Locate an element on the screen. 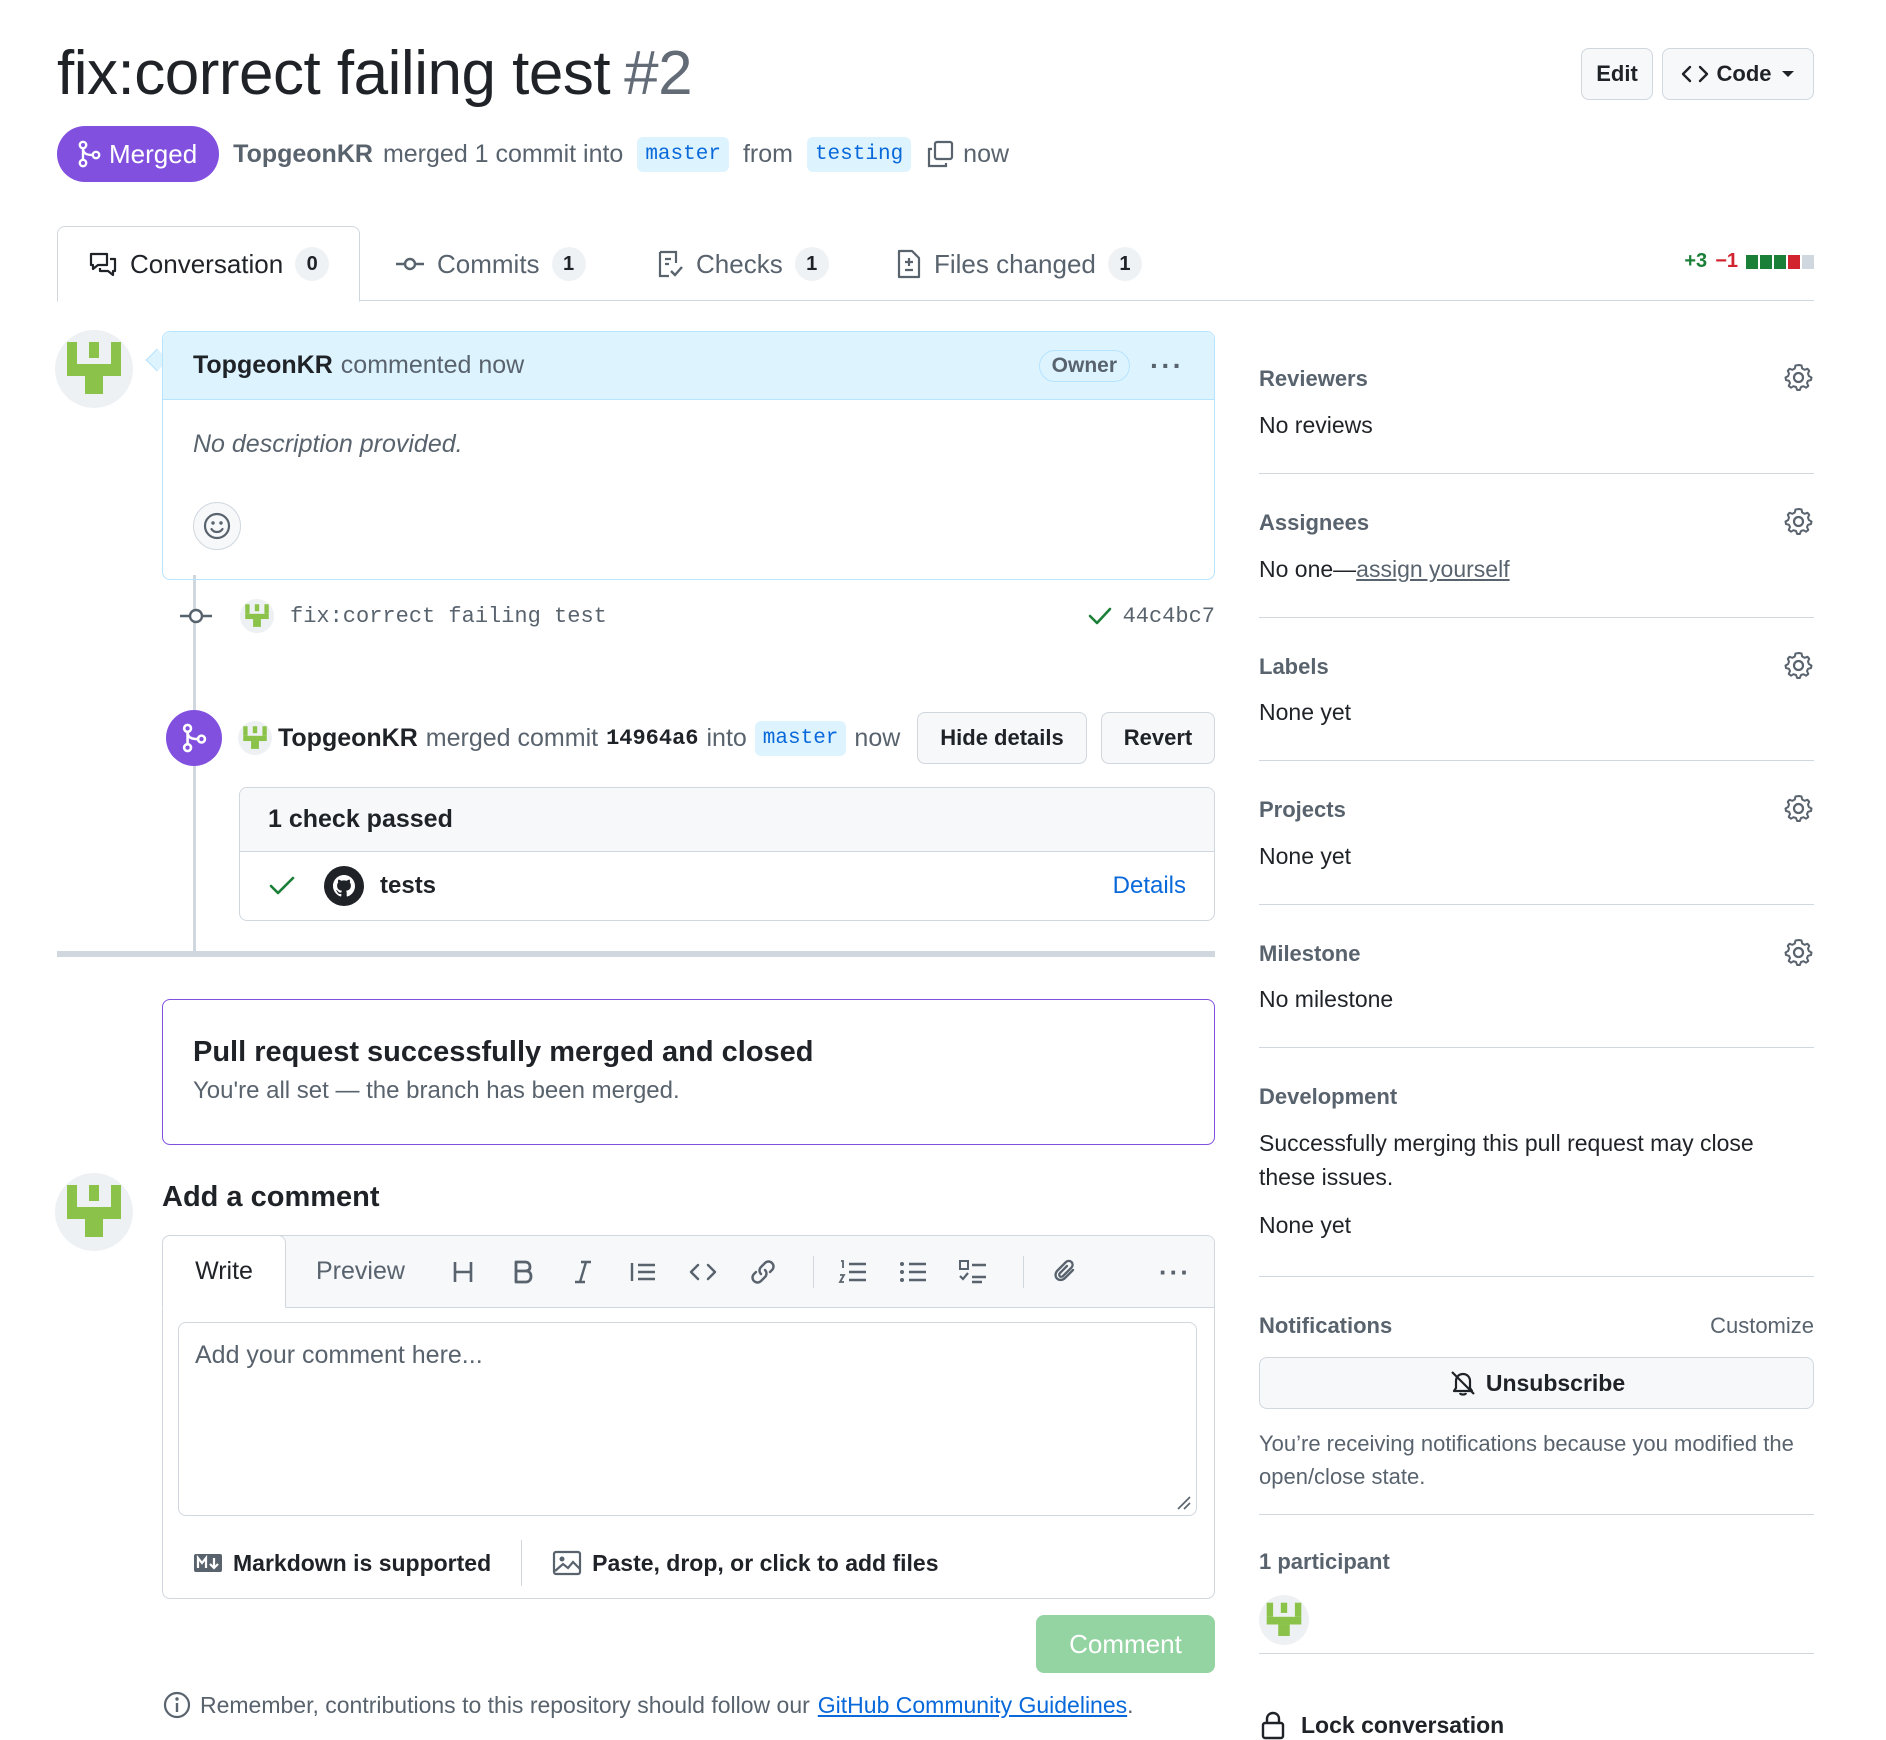 This screenshot has height=1740, width=1886. lock-icon is located at coordinates (1273, 1725).